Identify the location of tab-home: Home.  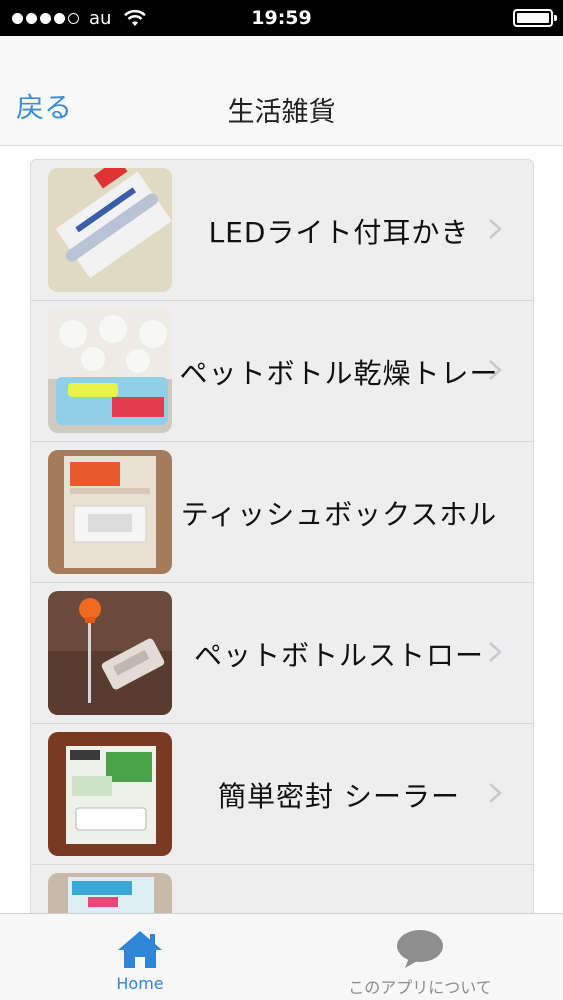
(140, 957).